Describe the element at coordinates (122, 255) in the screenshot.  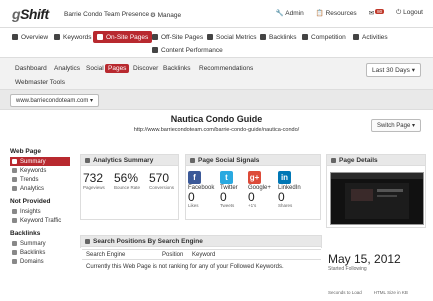
I see `col-search-engine: Search Engine` at that location.